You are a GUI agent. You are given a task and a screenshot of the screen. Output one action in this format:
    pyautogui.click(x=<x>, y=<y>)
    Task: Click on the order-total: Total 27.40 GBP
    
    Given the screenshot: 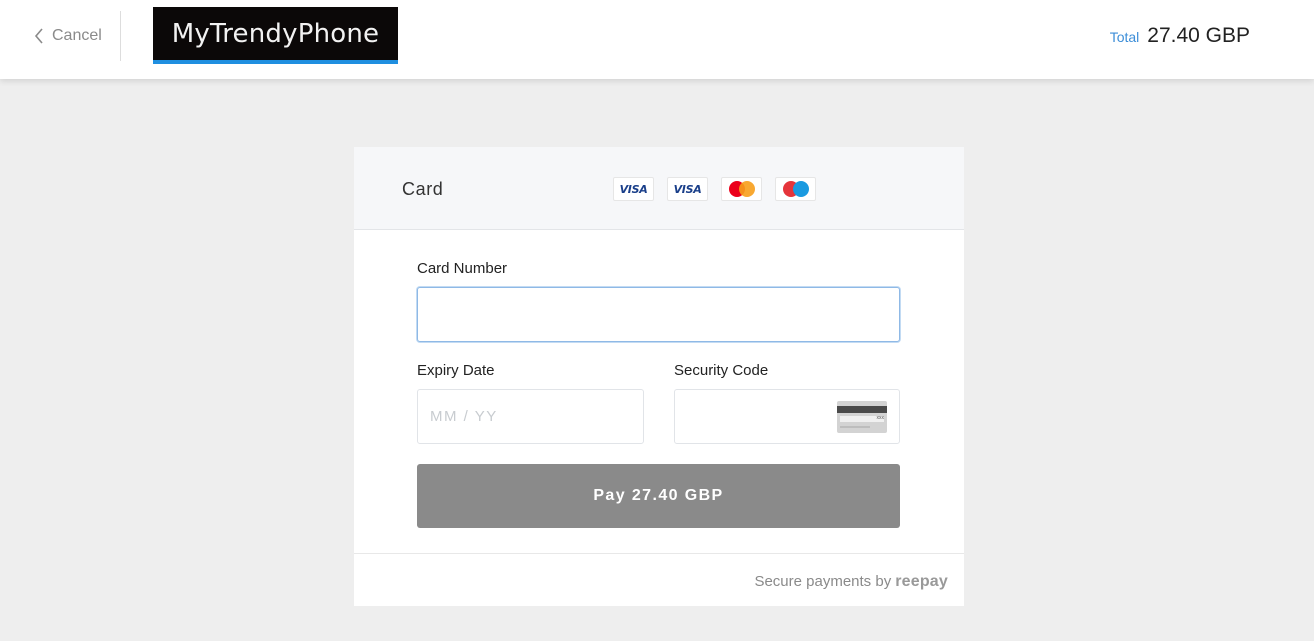 What is the action you would take?
    pyautogui.click(x=1180, y=36)
    